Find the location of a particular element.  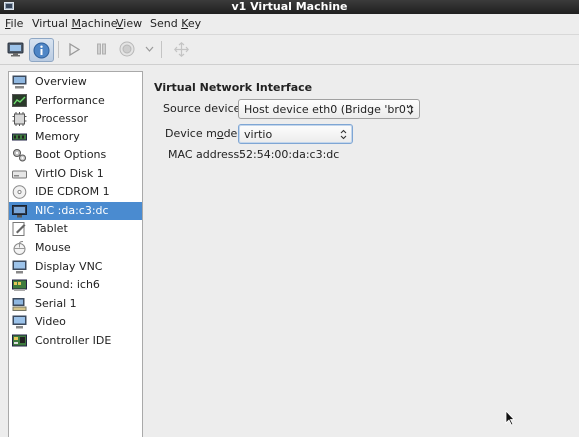

menu-send-key: Send Key is located at coordinates (175, 23).